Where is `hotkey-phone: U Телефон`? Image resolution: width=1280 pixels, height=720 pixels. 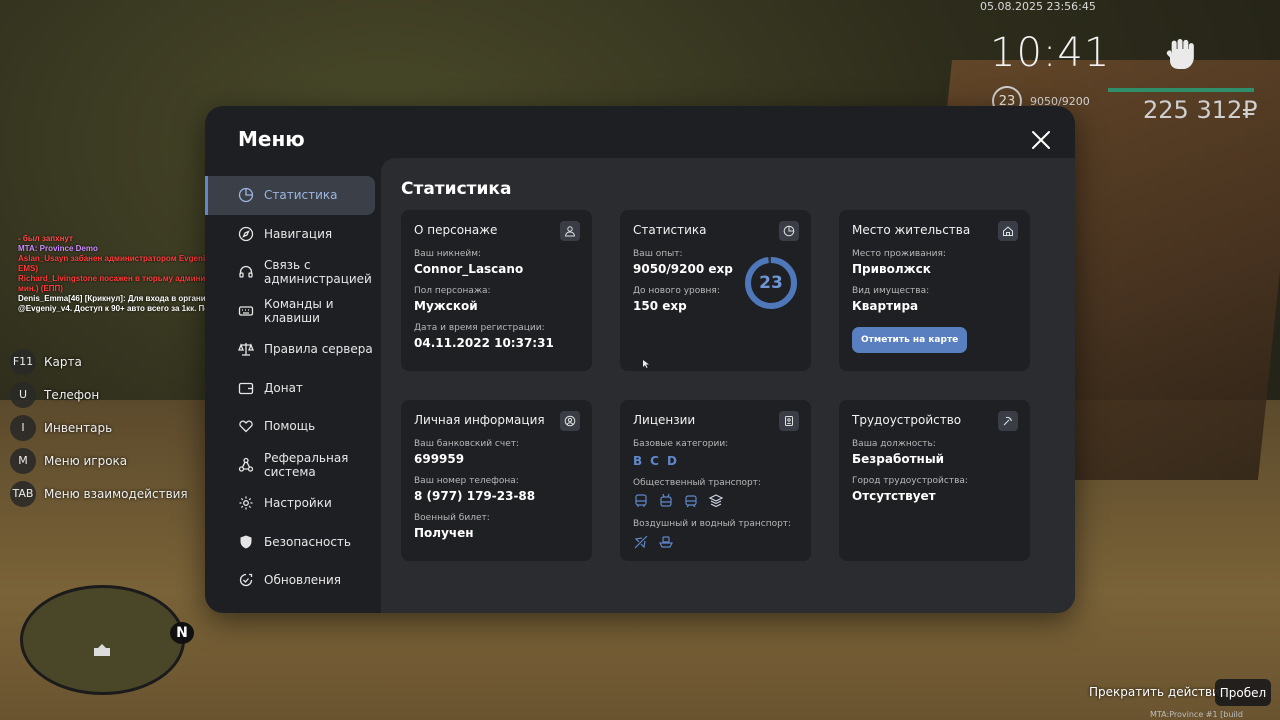
hotkey-phone: U Телефон is located at coordinates (99, 394).